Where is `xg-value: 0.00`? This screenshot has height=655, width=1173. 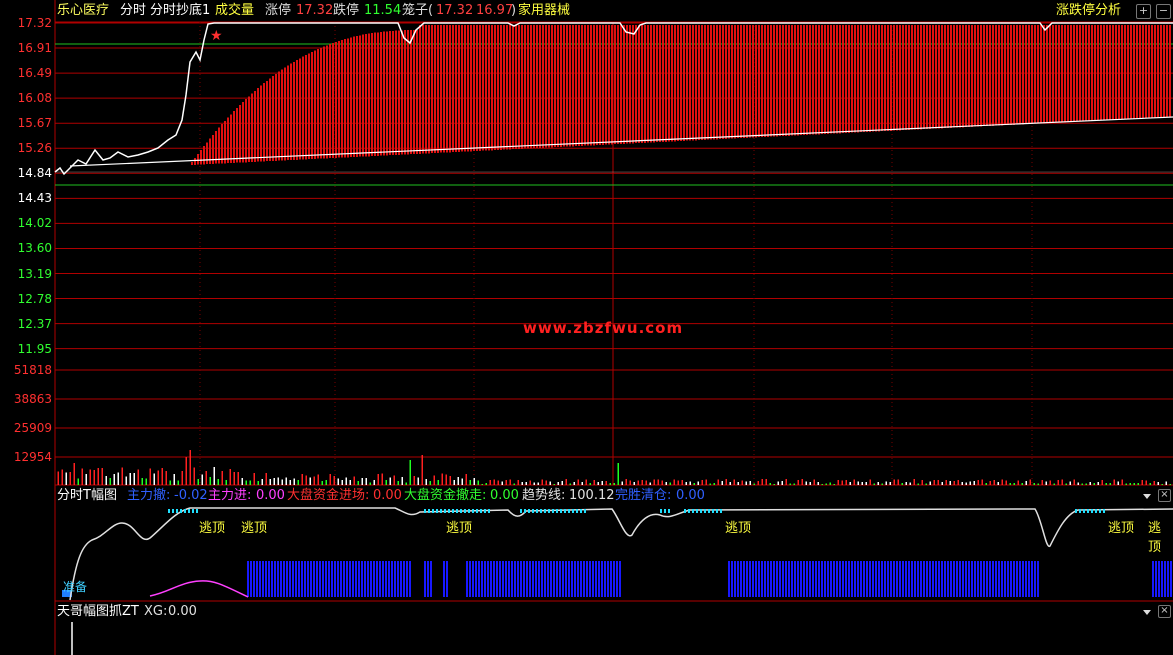
xg-value: 0.00 is located at coordinates (182, 611).